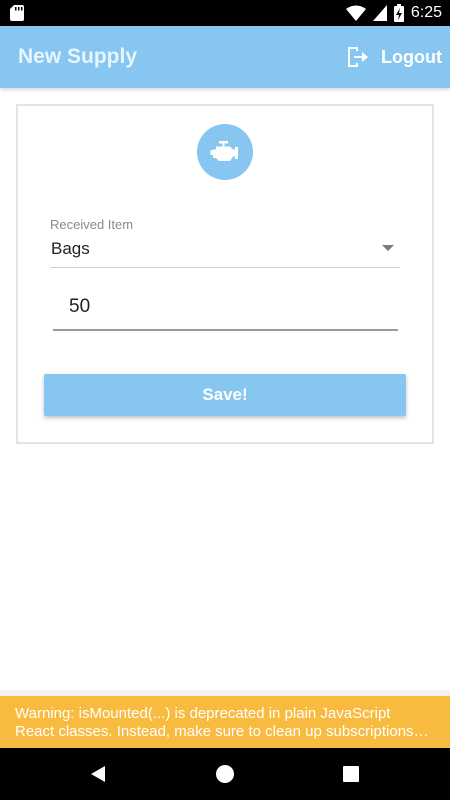  What do you see at coordinates (70, 248) in the screenshot?
I see `received-item-value: Bags` at bounding box center [70, 248].